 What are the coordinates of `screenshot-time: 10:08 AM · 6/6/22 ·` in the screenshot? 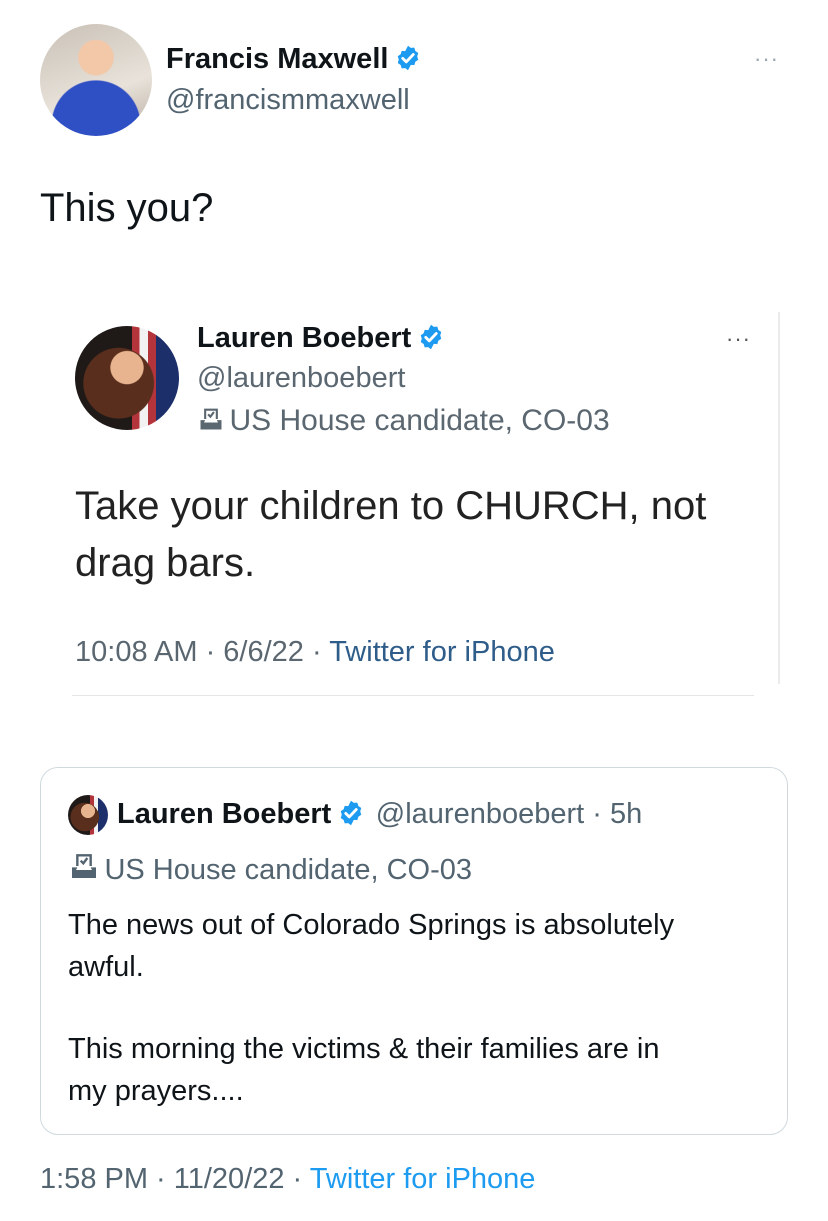 It's located at (202, 652).